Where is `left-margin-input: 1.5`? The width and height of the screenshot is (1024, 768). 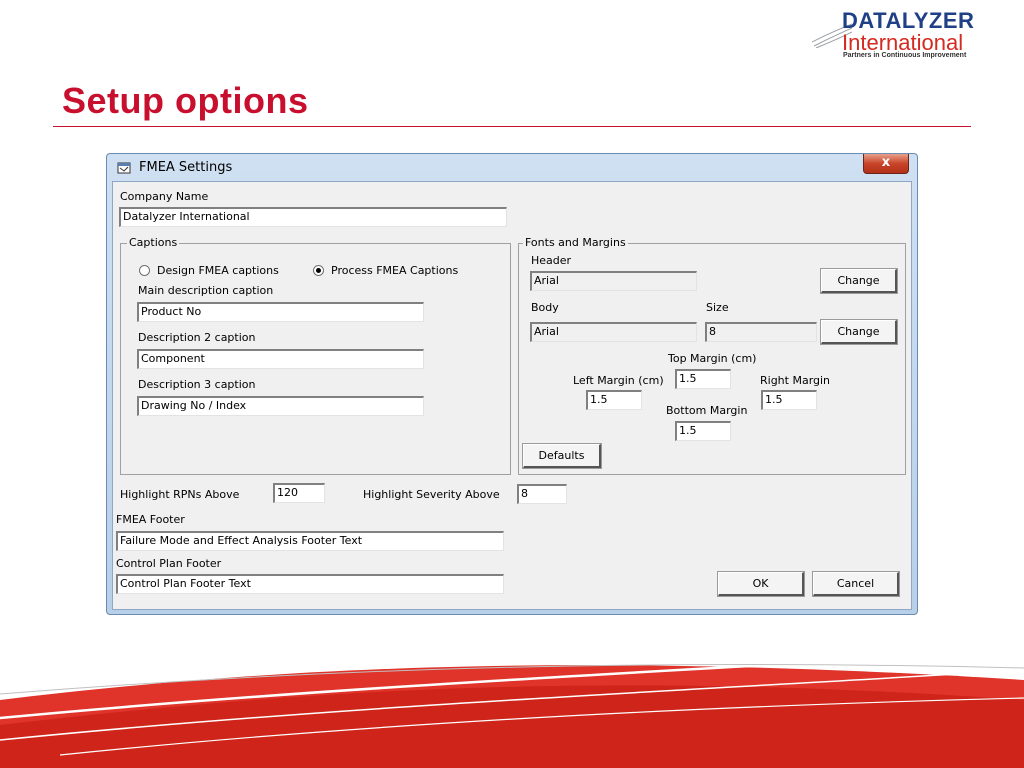
left-margin-input: 1.5 is located at coordinates (614, 400).